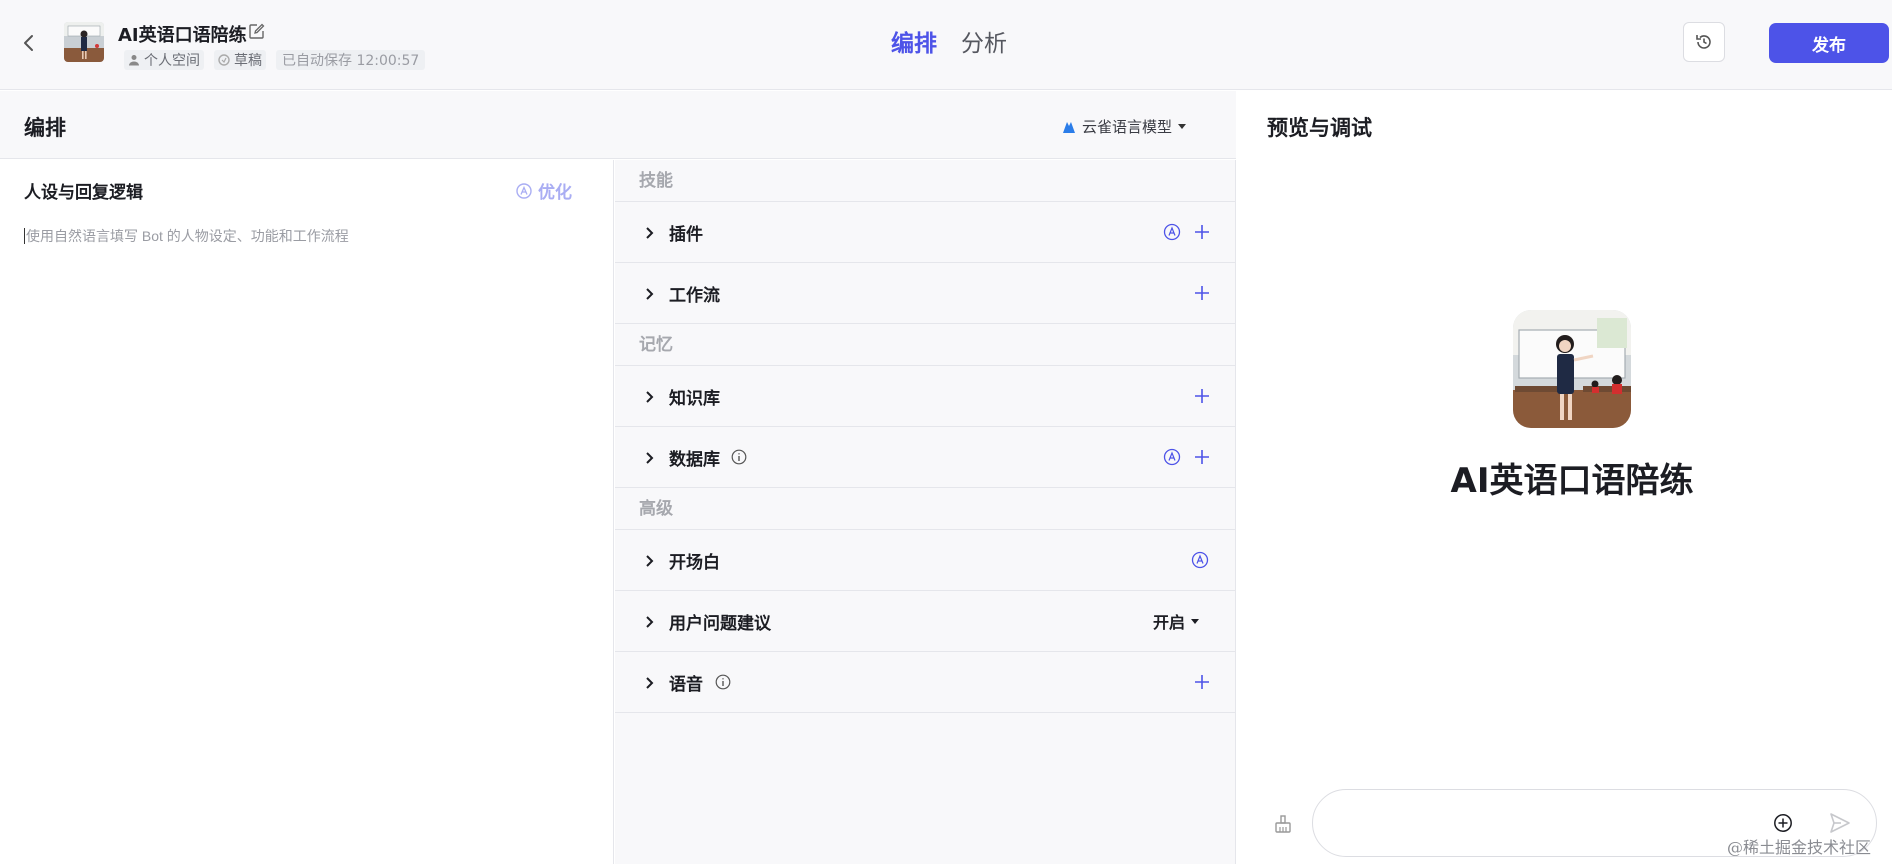 This screenshot has height=864, width=1892. I want to click on bot-avatar, so click(84, 42).